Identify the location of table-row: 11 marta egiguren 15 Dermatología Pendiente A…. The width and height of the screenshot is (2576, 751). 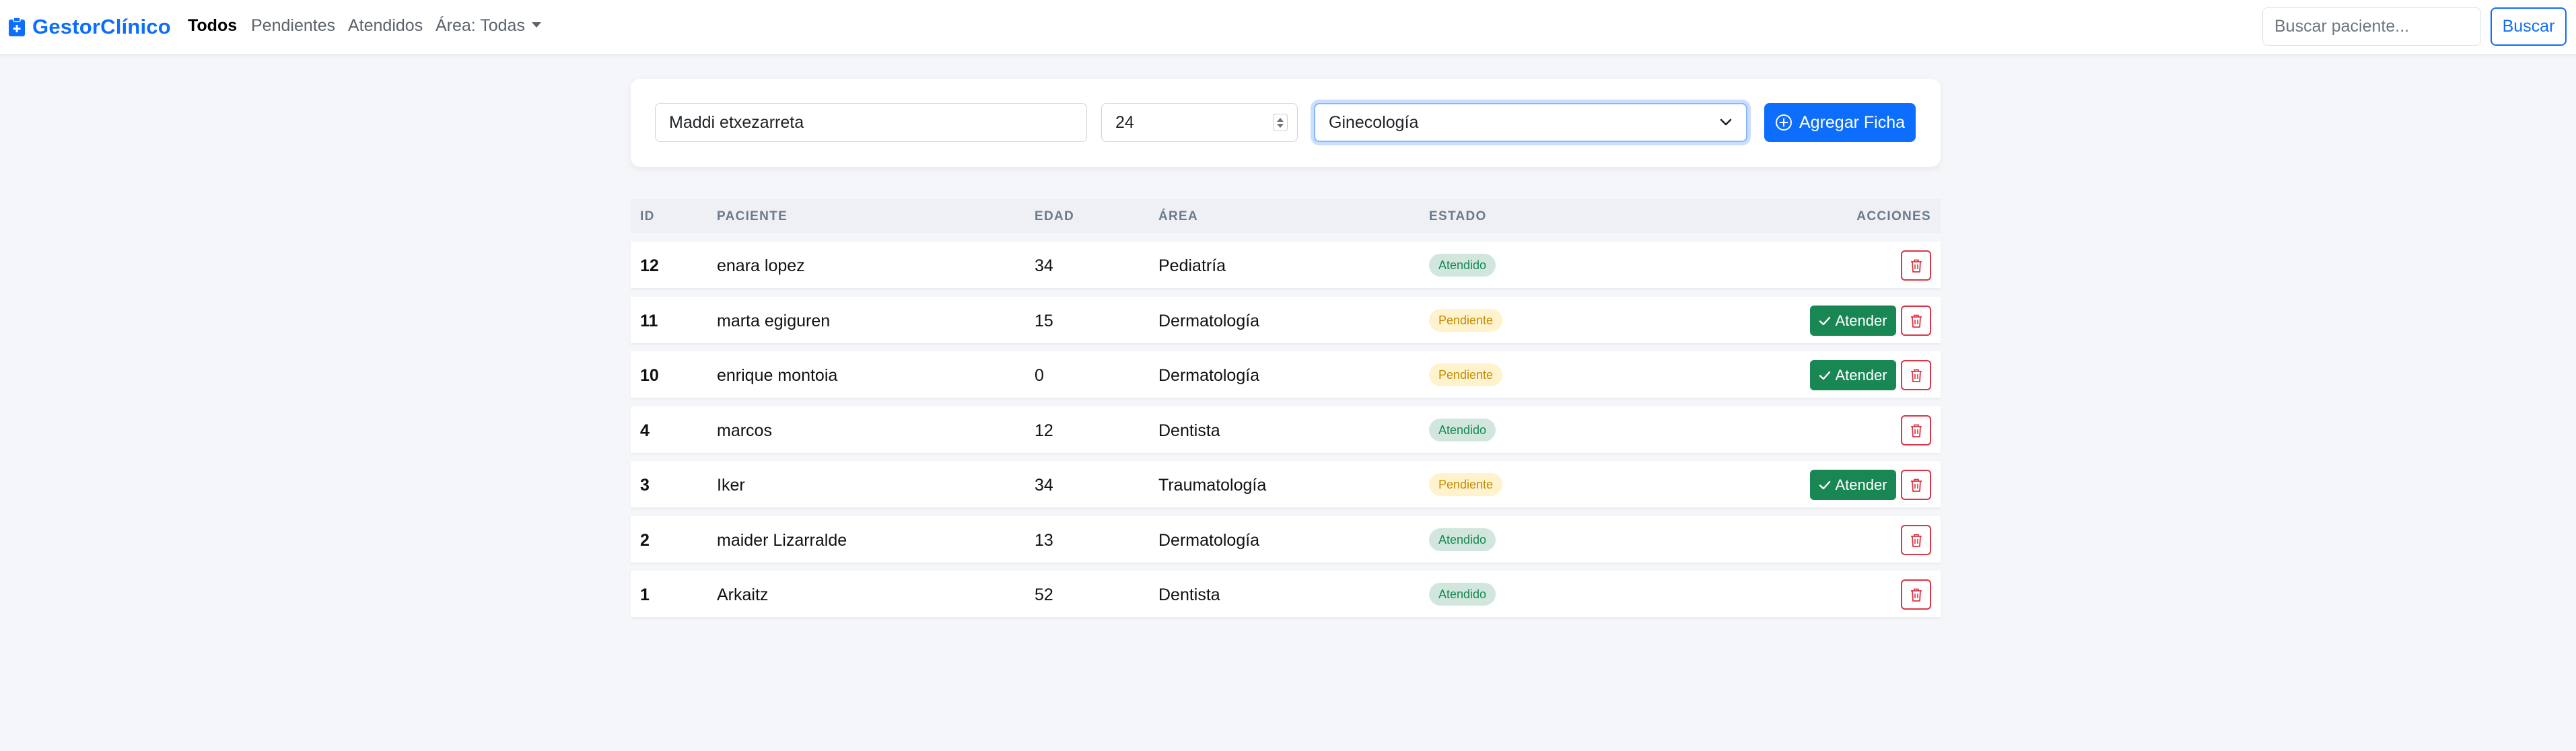
(1286, 320).